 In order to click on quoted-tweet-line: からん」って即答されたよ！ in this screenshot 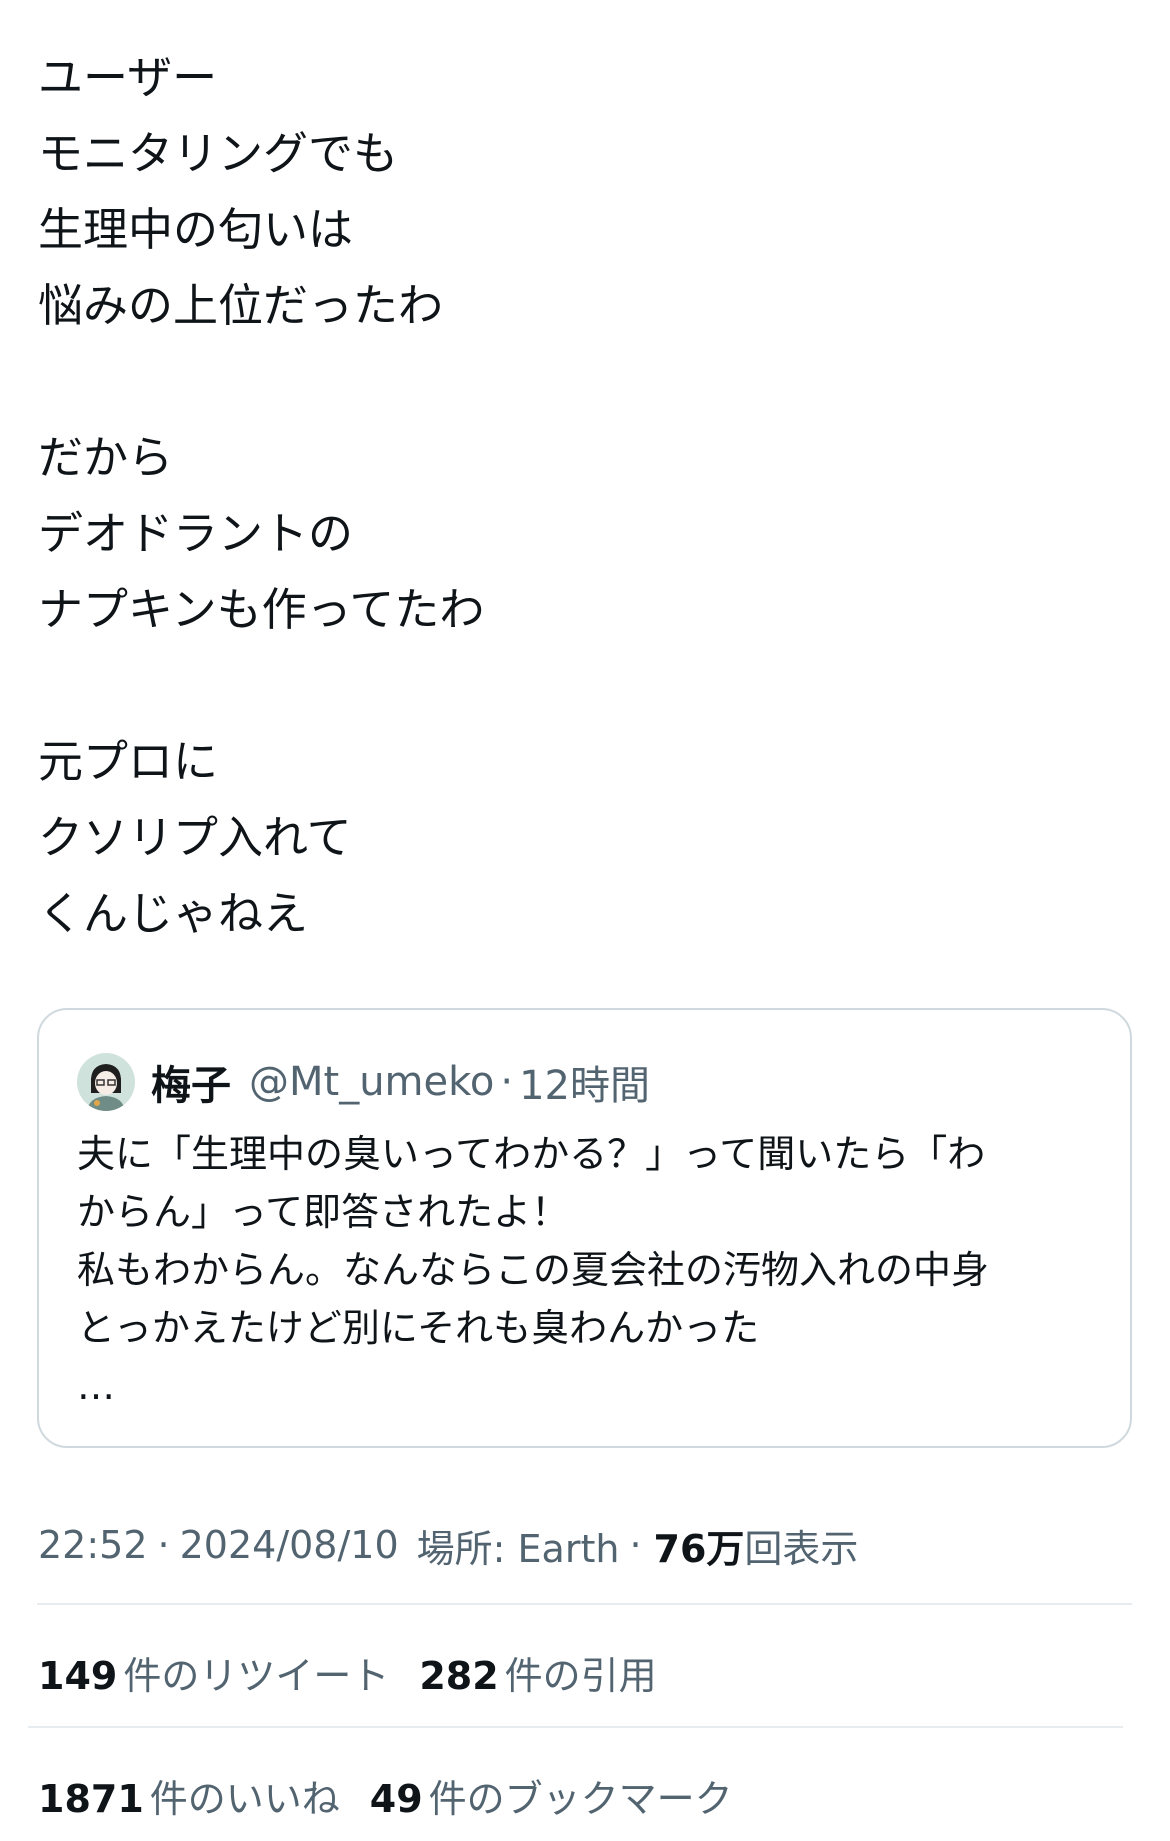, I will do `click(323, 1212)`.